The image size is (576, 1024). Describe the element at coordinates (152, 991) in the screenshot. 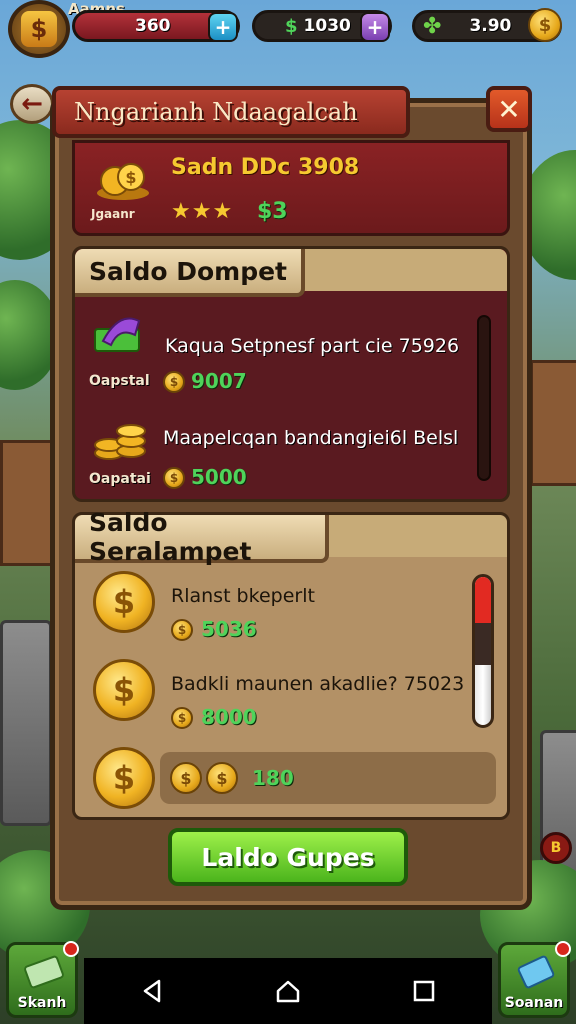

I see `nav-back-icon` at that location.